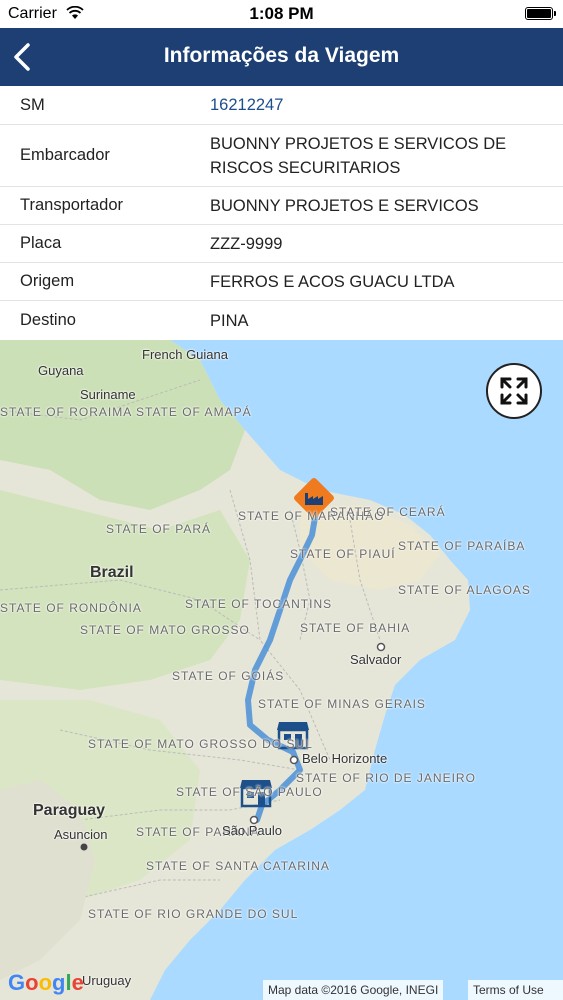 The width and height of the screenshot is (563, 1000). What do you see at coordinates (386, 105) in the screenshot?
I see `sm-number-link: 16212247` at bounding box center [386, 105].